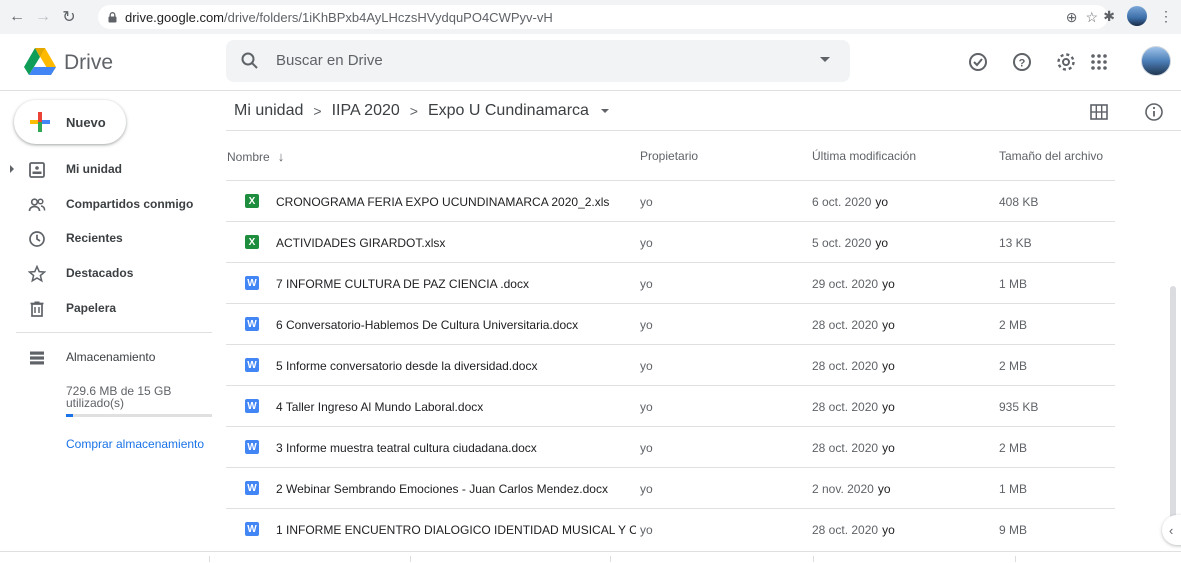 This screenshot has width=1181, height=563. I want to click on reload-icon: ↻, so click(69, 17).